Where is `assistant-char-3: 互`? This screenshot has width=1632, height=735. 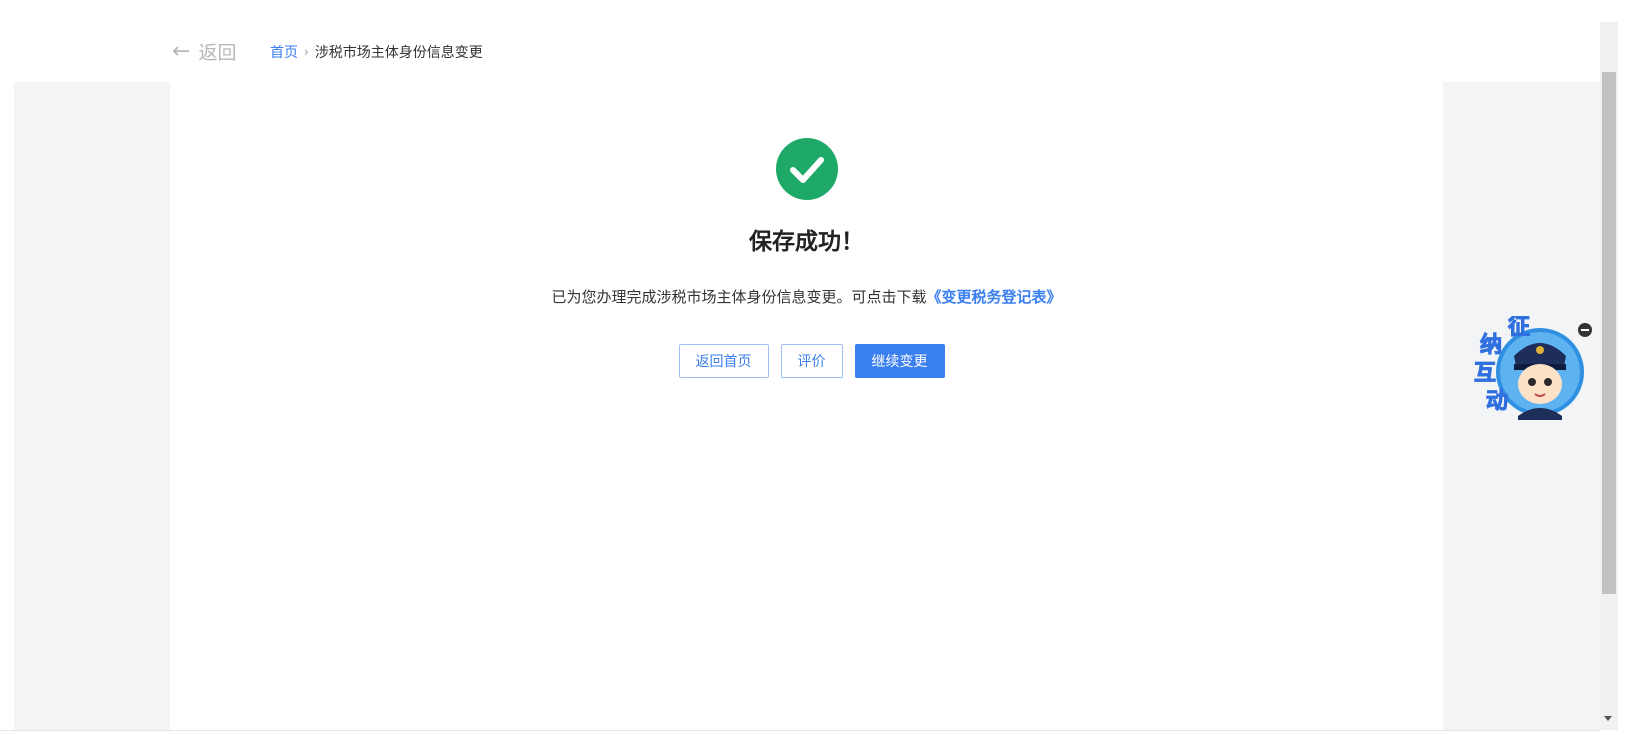
assistant-char-3: 互 is located at coordinates (1485, 373).